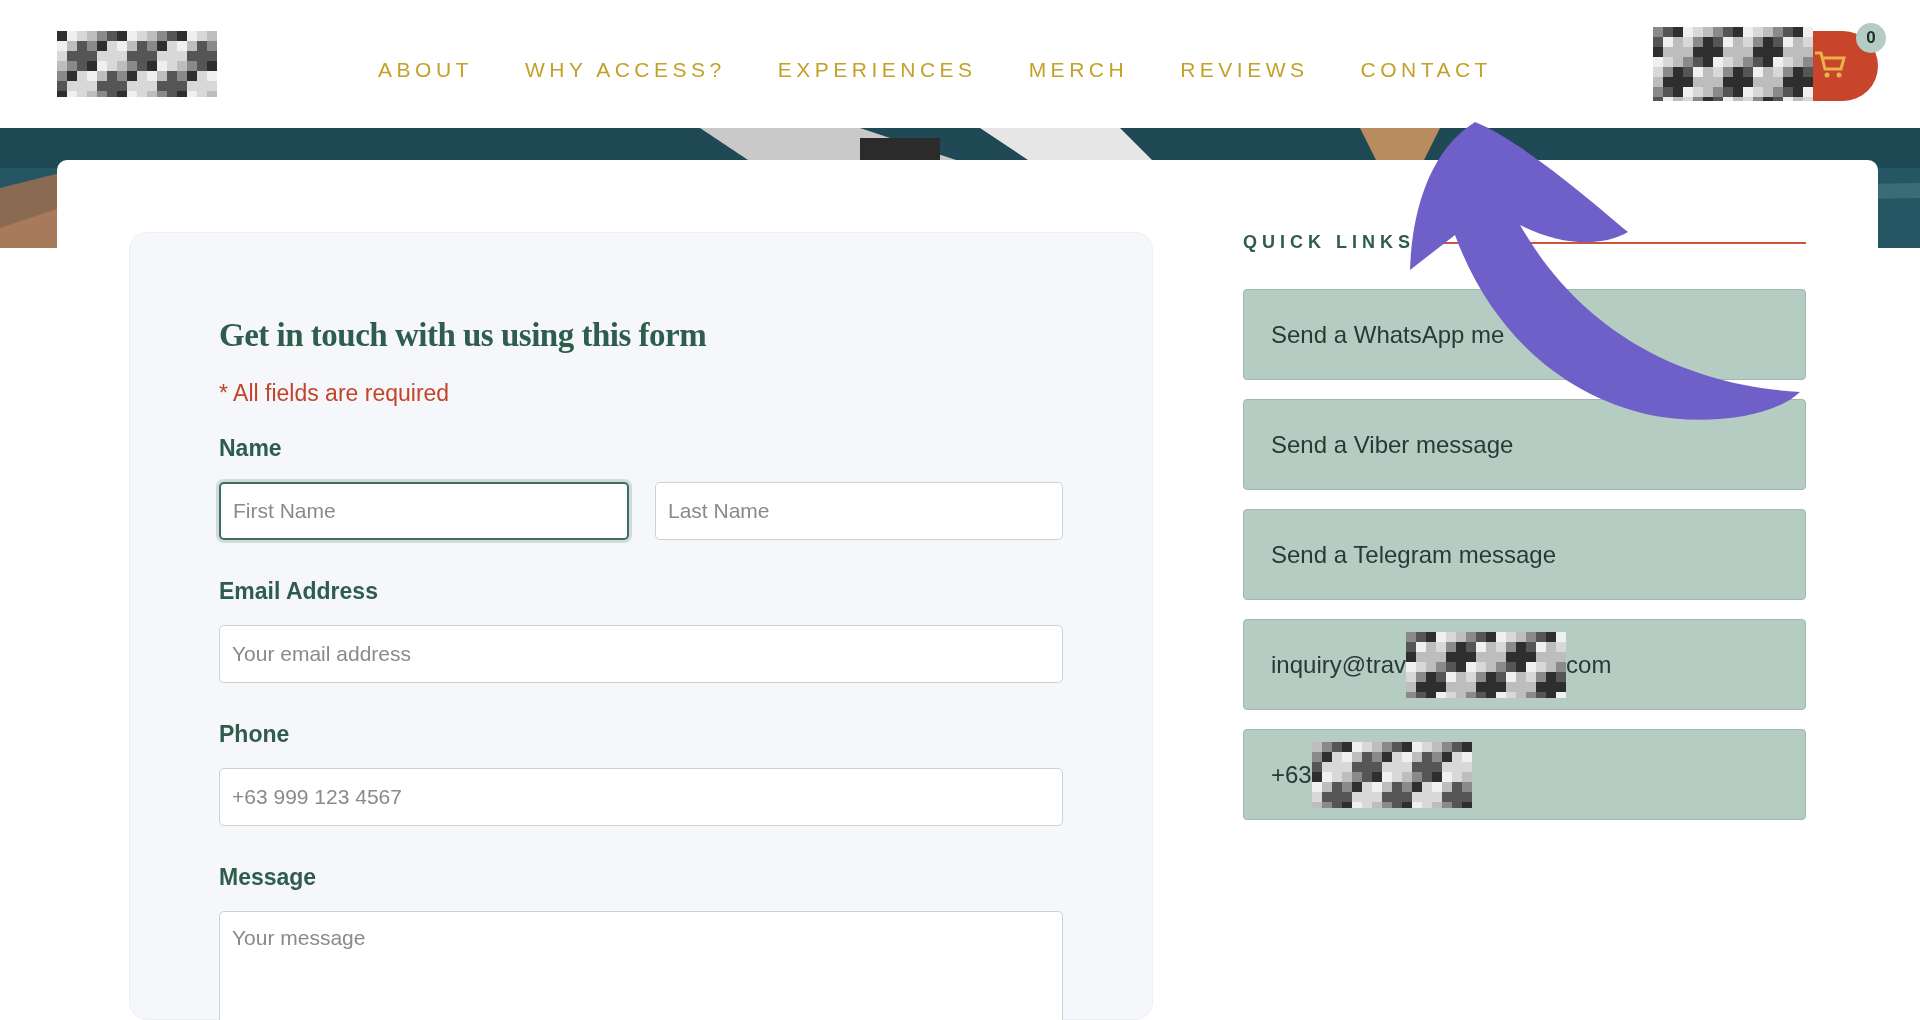  What do you see at coordinates (255, 734) in the screenshot?
I see `field-label: Phone` at bounding box center [255, 734].